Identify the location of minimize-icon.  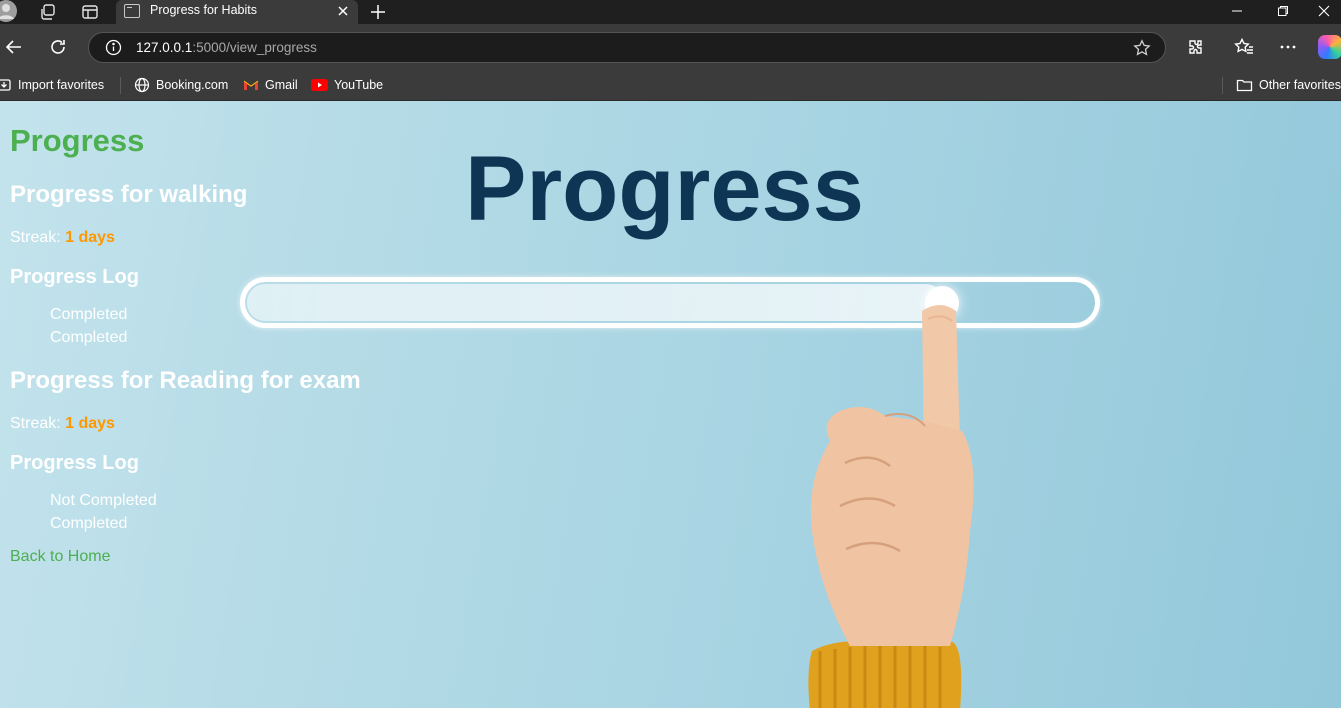
(1237, 11).